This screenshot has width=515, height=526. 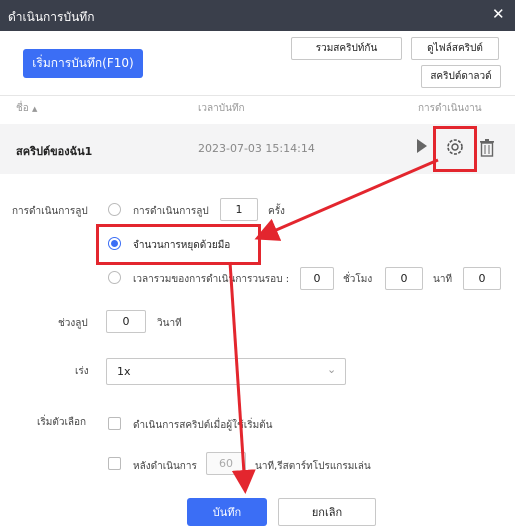 What do you see at coordinates (82, 371) in the screenshot?
I see `speed-label: เร่ง` at bounding box center [82, 371].